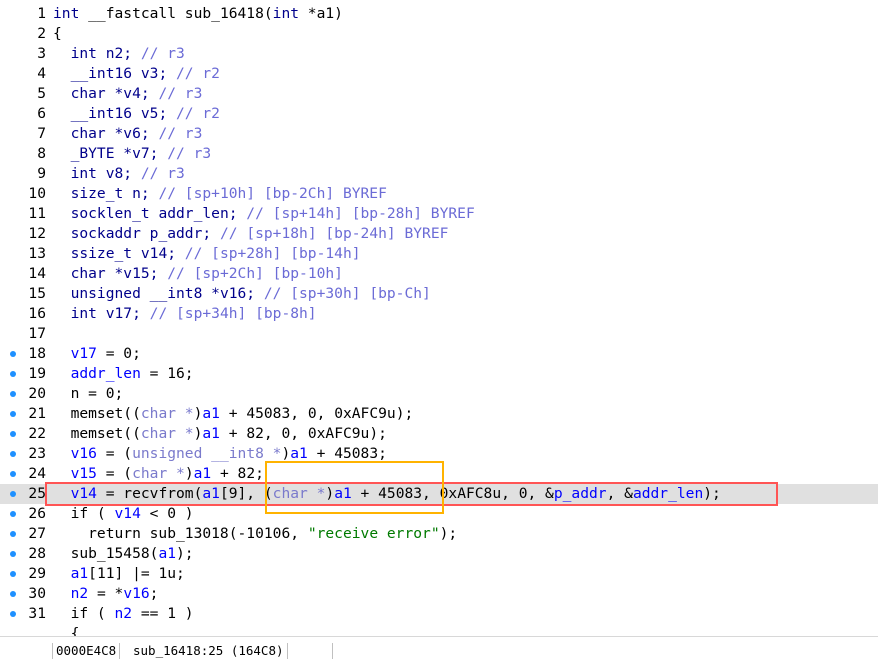 This screenshot has width=878, height=665. Describe the element at coordinates (176, 93) in the screenshot. I see `code-token: // r3` at that location.